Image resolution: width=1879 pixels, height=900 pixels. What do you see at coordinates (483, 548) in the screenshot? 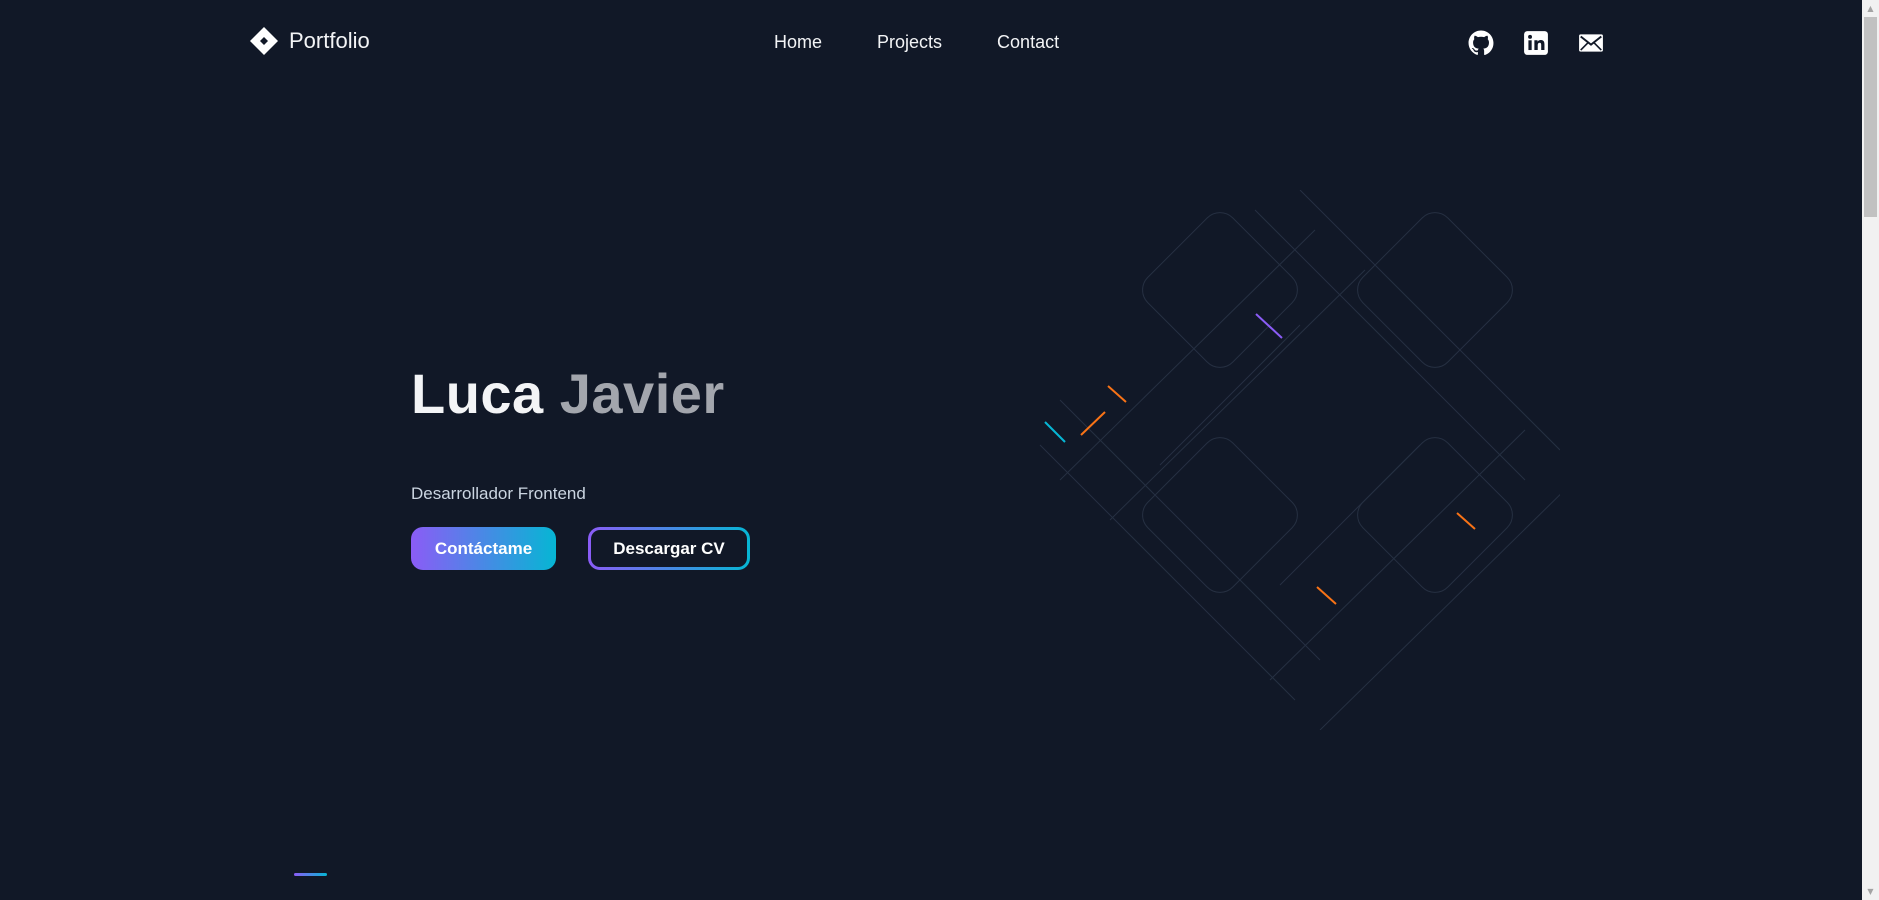
I see `contact-me-button: Contáctame` at bounding box center [483, 548].